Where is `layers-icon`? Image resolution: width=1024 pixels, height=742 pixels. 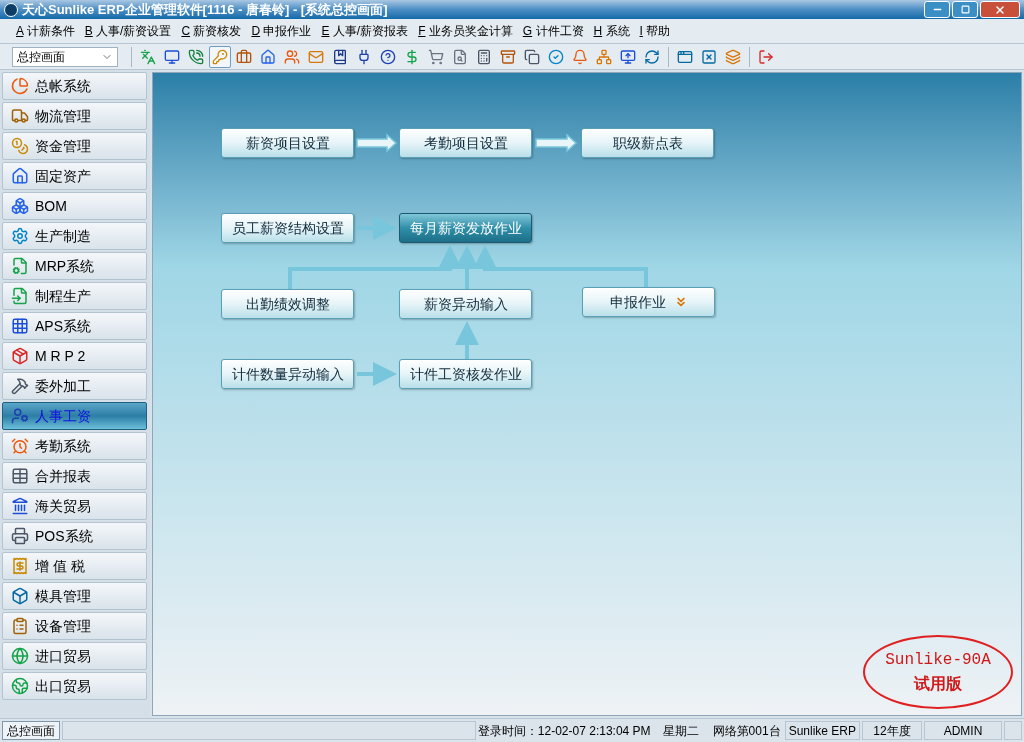
layers-icon is located at coordinates (733, 56).